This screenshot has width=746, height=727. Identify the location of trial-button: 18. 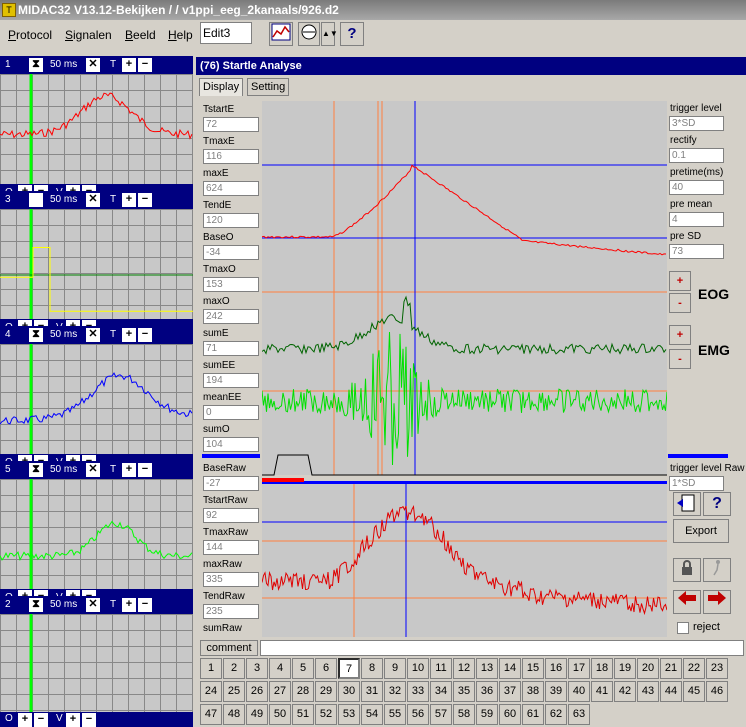
(602, 668).